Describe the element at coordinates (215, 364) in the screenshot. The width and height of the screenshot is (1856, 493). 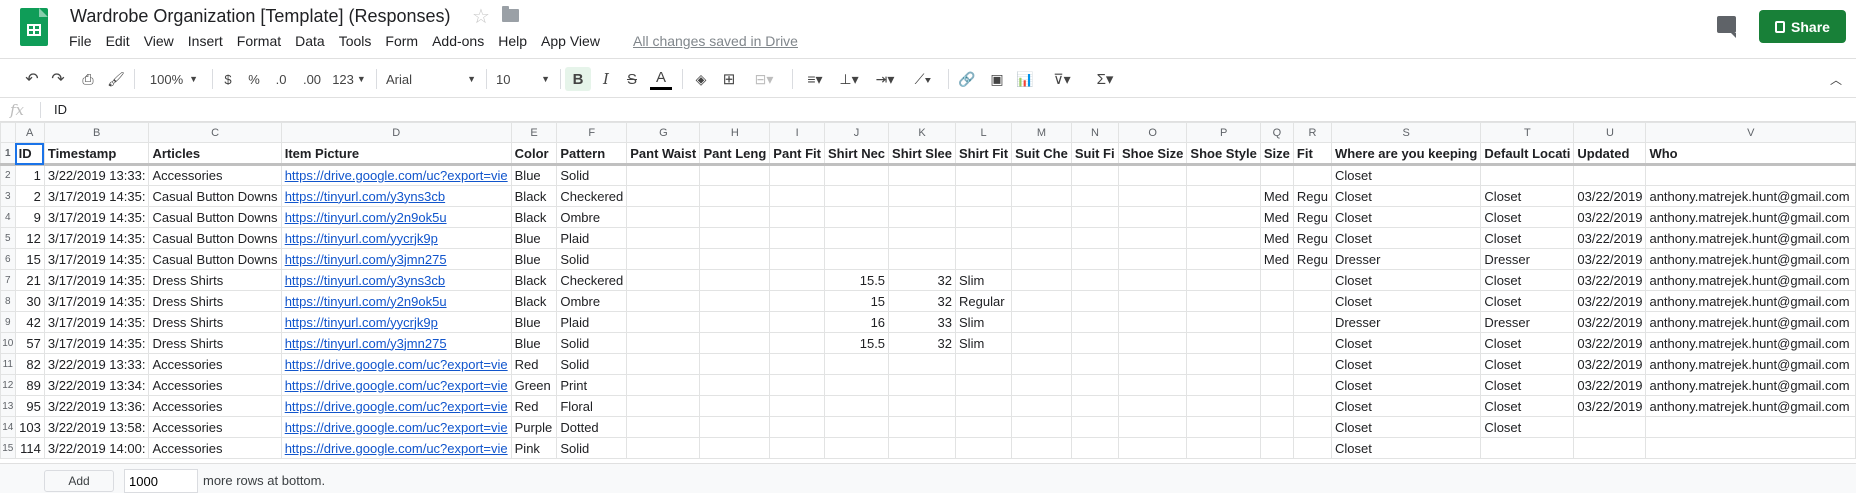
I see `cell: Accessories` at that location.